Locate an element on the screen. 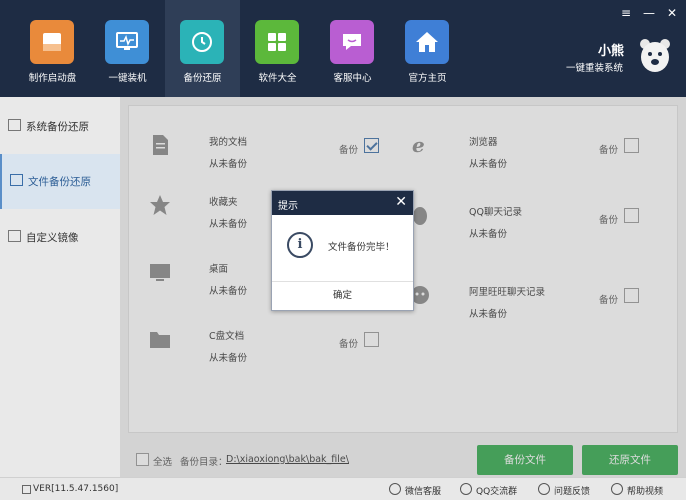 The width and height of the screenshot is (686, 500). status-bar: VER[11.5.47.1560] 微信客服 QQ交流群 问题反馈 帮助视频 is located at coordinates (343, 488).